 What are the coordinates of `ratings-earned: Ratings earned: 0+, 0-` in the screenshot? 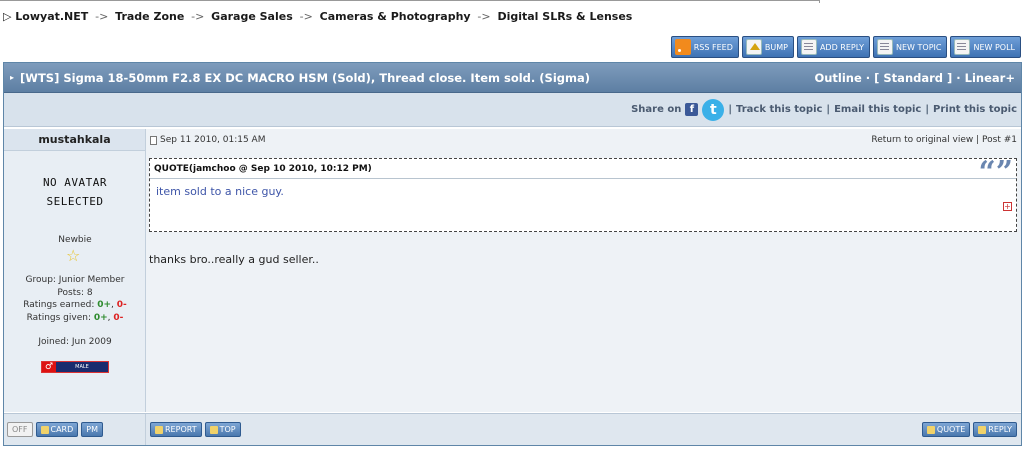 It's located at (75, 305).